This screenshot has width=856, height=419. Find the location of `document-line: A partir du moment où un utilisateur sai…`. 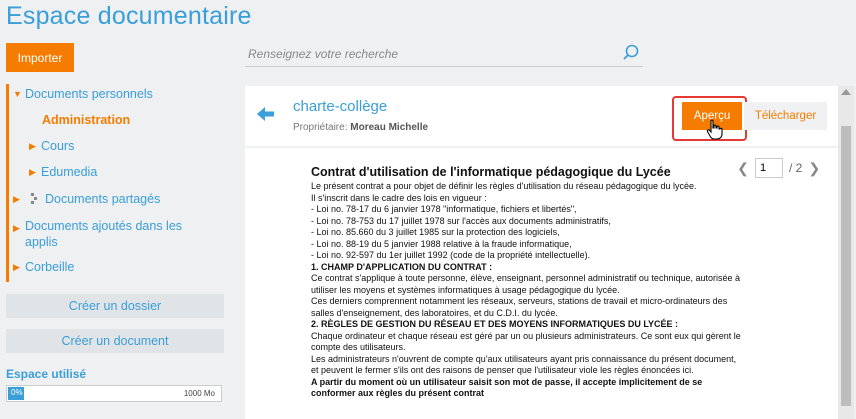

document-line: A partir du moment où un utilisateur sai… is located at coordinates (507, 381).